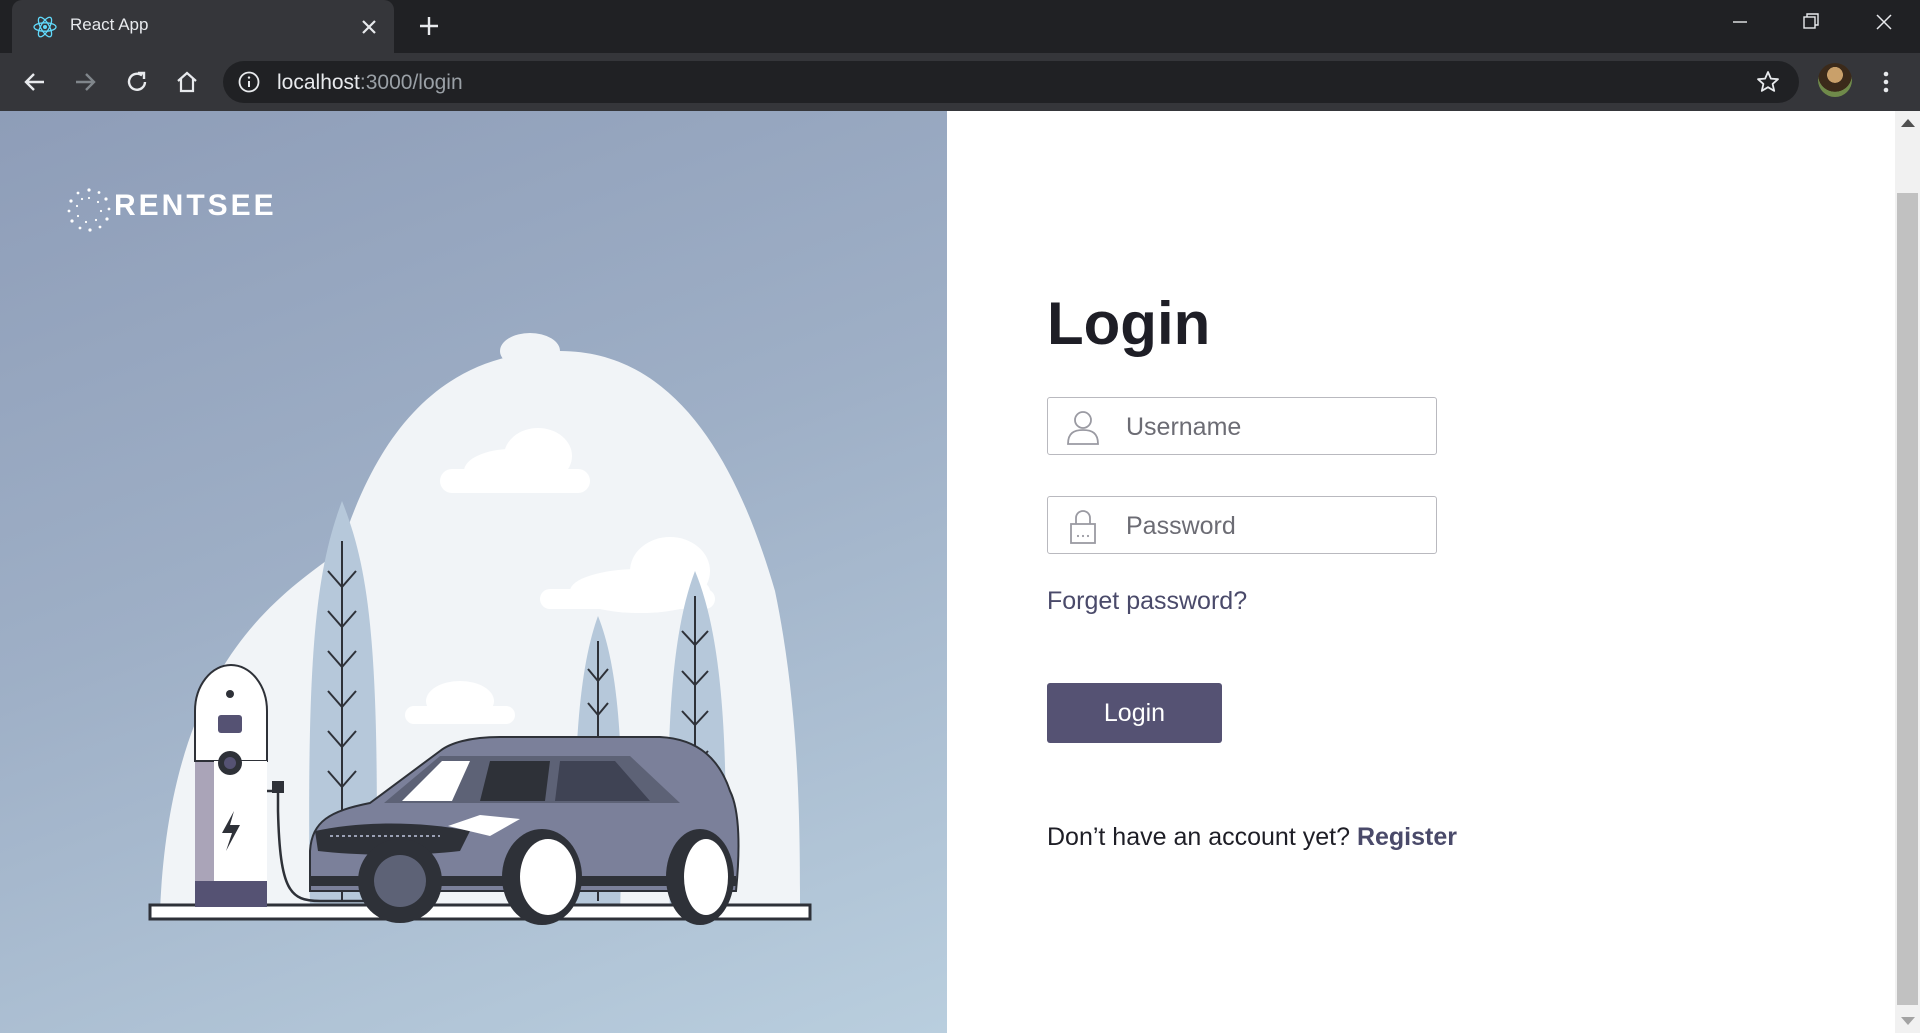 The image size is (1920, 1033). I want to click on sun-dots-icon, so click(89, 210).